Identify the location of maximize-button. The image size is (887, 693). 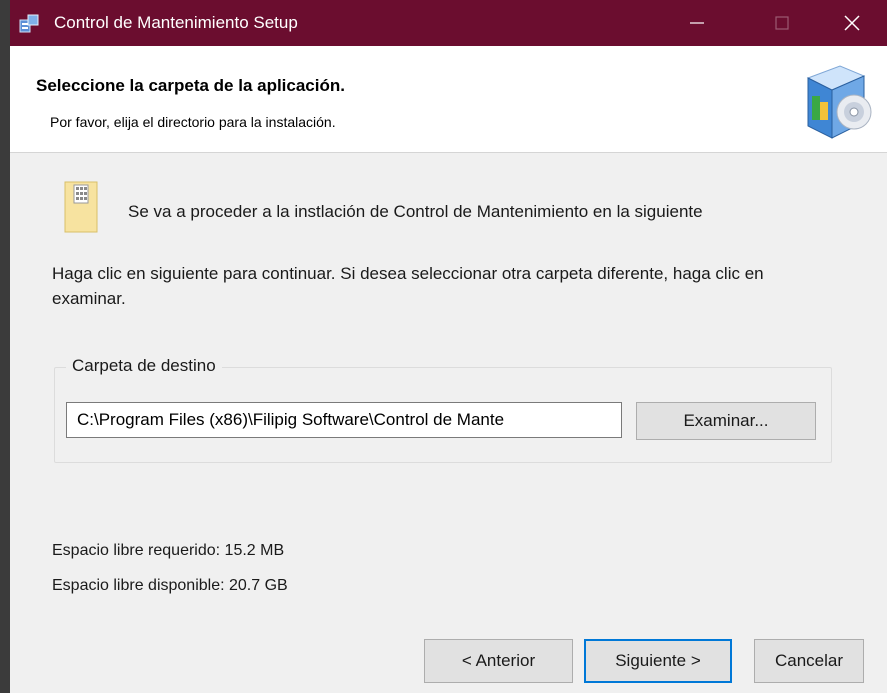
(782, 23).